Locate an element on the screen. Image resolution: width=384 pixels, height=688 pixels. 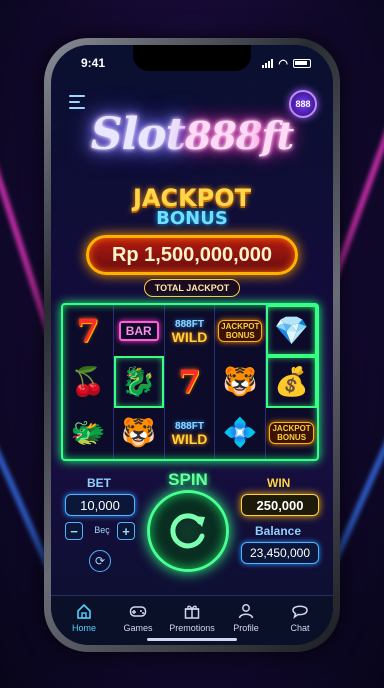
gamepad-icon is located at coordinates (138, 611).